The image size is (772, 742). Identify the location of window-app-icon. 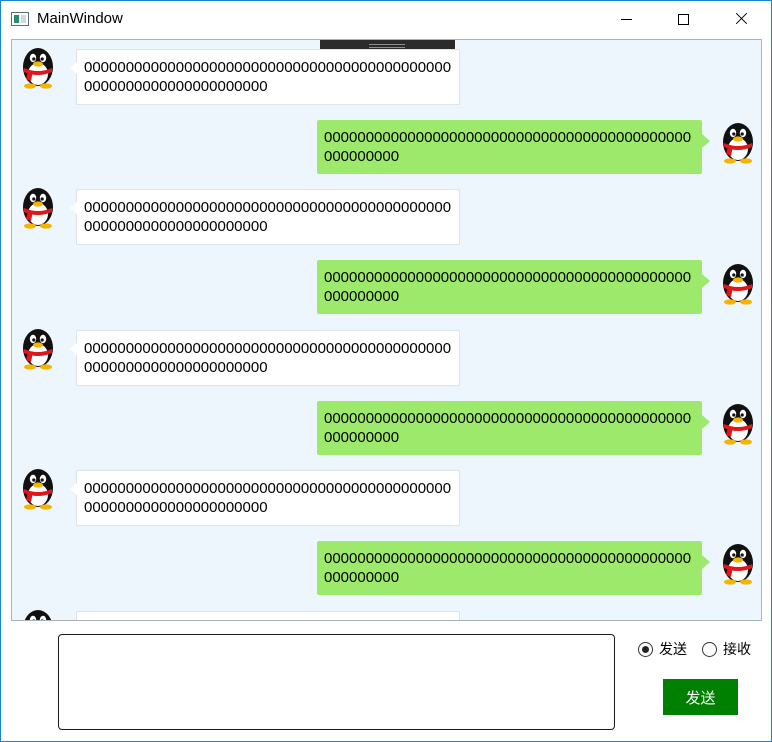
(20, 19).